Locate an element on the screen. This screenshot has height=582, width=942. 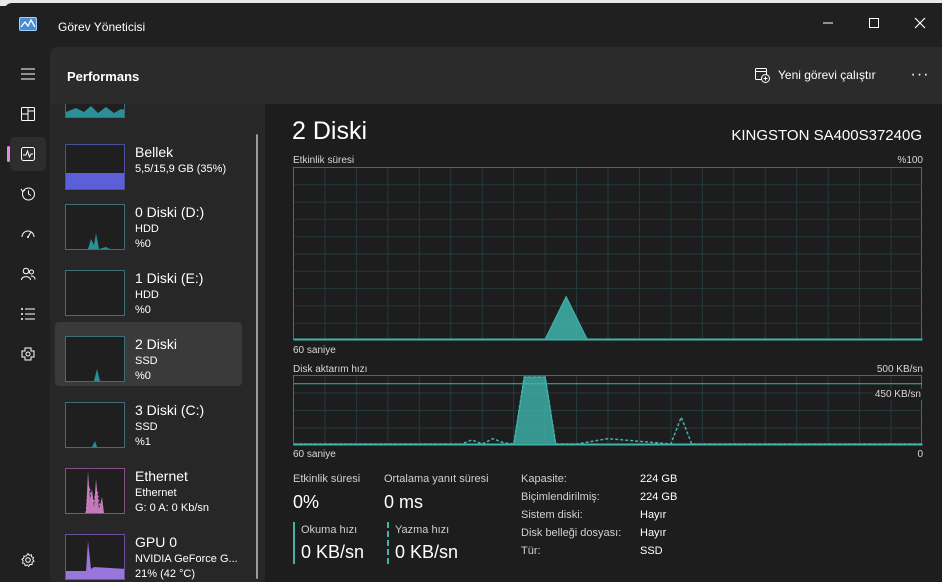
device-item-gpu: GPU 0 NVIDIA GeForce G... 21% (42 °C) is located at coordinates (148, 551).